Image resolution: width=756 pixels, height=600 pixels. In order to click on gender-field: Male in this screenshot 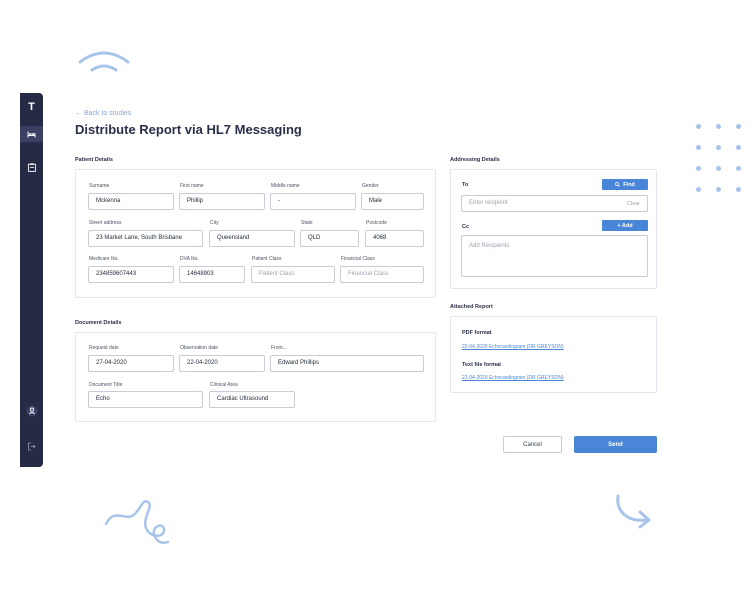, I will do `click(392, 201)`.